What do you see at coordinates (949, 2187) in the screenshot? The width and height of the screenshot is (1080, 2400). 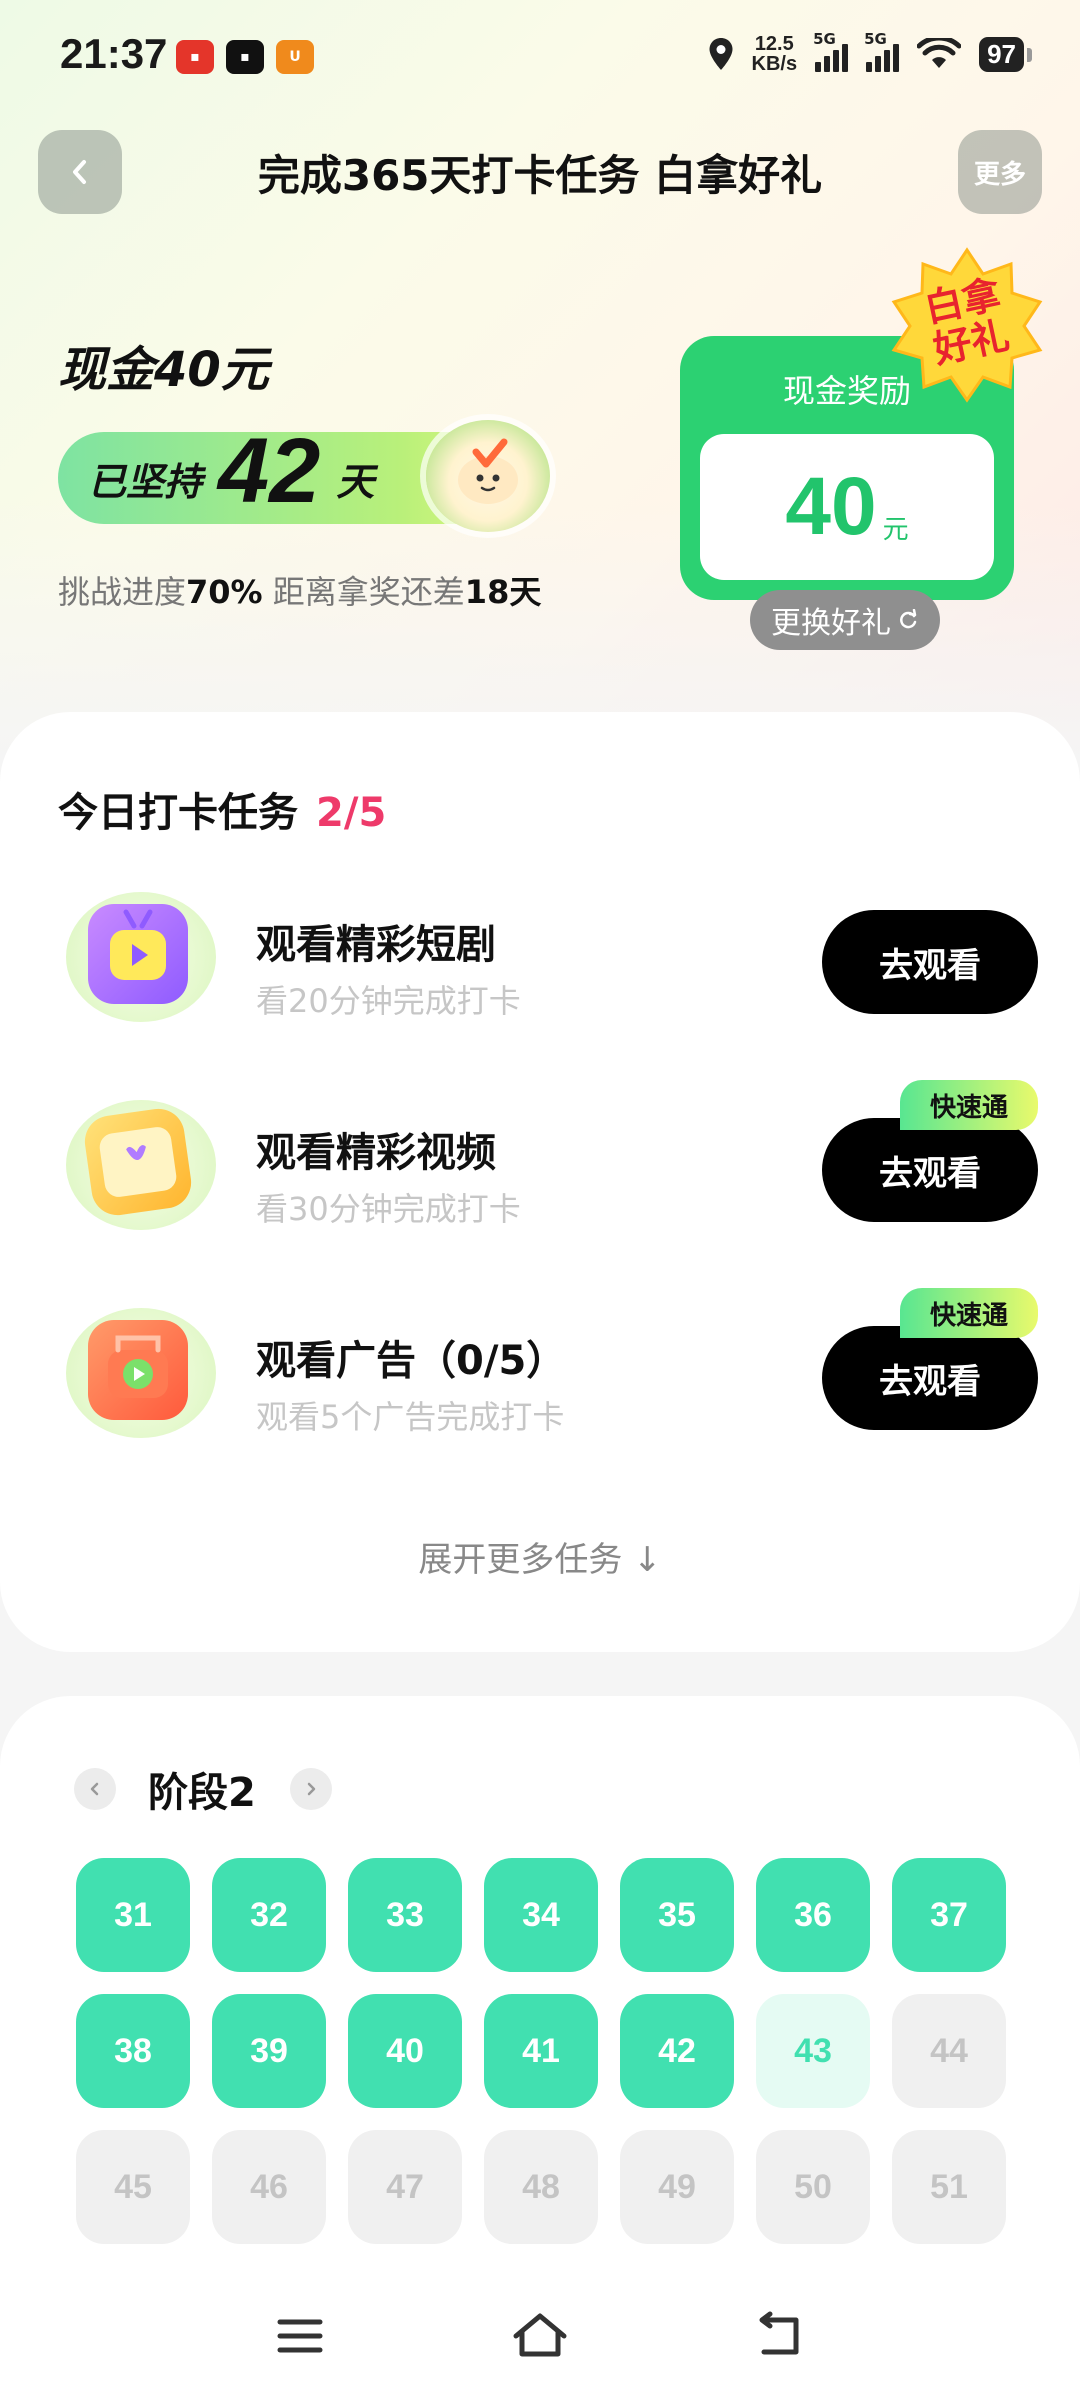 I see `day-cell-future: 51` at bounding box center [949, 2187].